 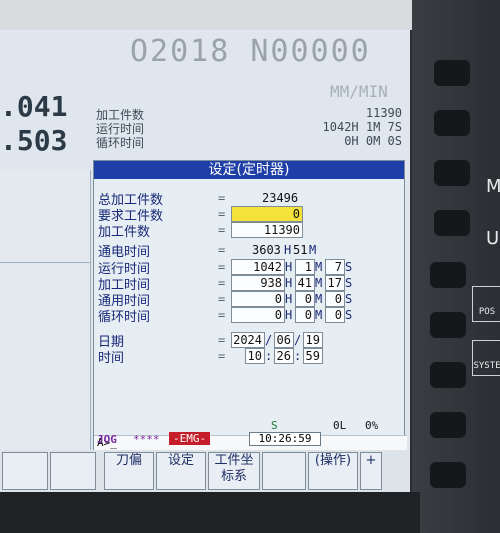 I want to click on softkey-bar: 刀偏 设定 工件坐标系 (操作) +, so click(x=205, y=471).